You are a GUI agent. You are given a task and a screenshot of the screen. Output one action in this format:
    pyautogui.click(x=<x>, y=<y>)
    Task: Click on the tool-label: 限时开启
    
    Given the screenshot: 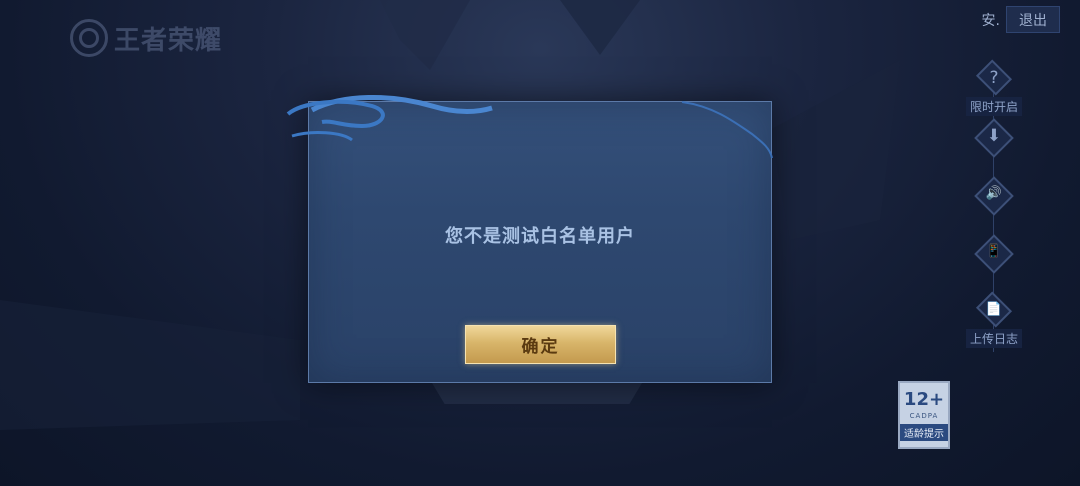 What is the action you would take?
    pyautogui.click(x=993, y=106)
    